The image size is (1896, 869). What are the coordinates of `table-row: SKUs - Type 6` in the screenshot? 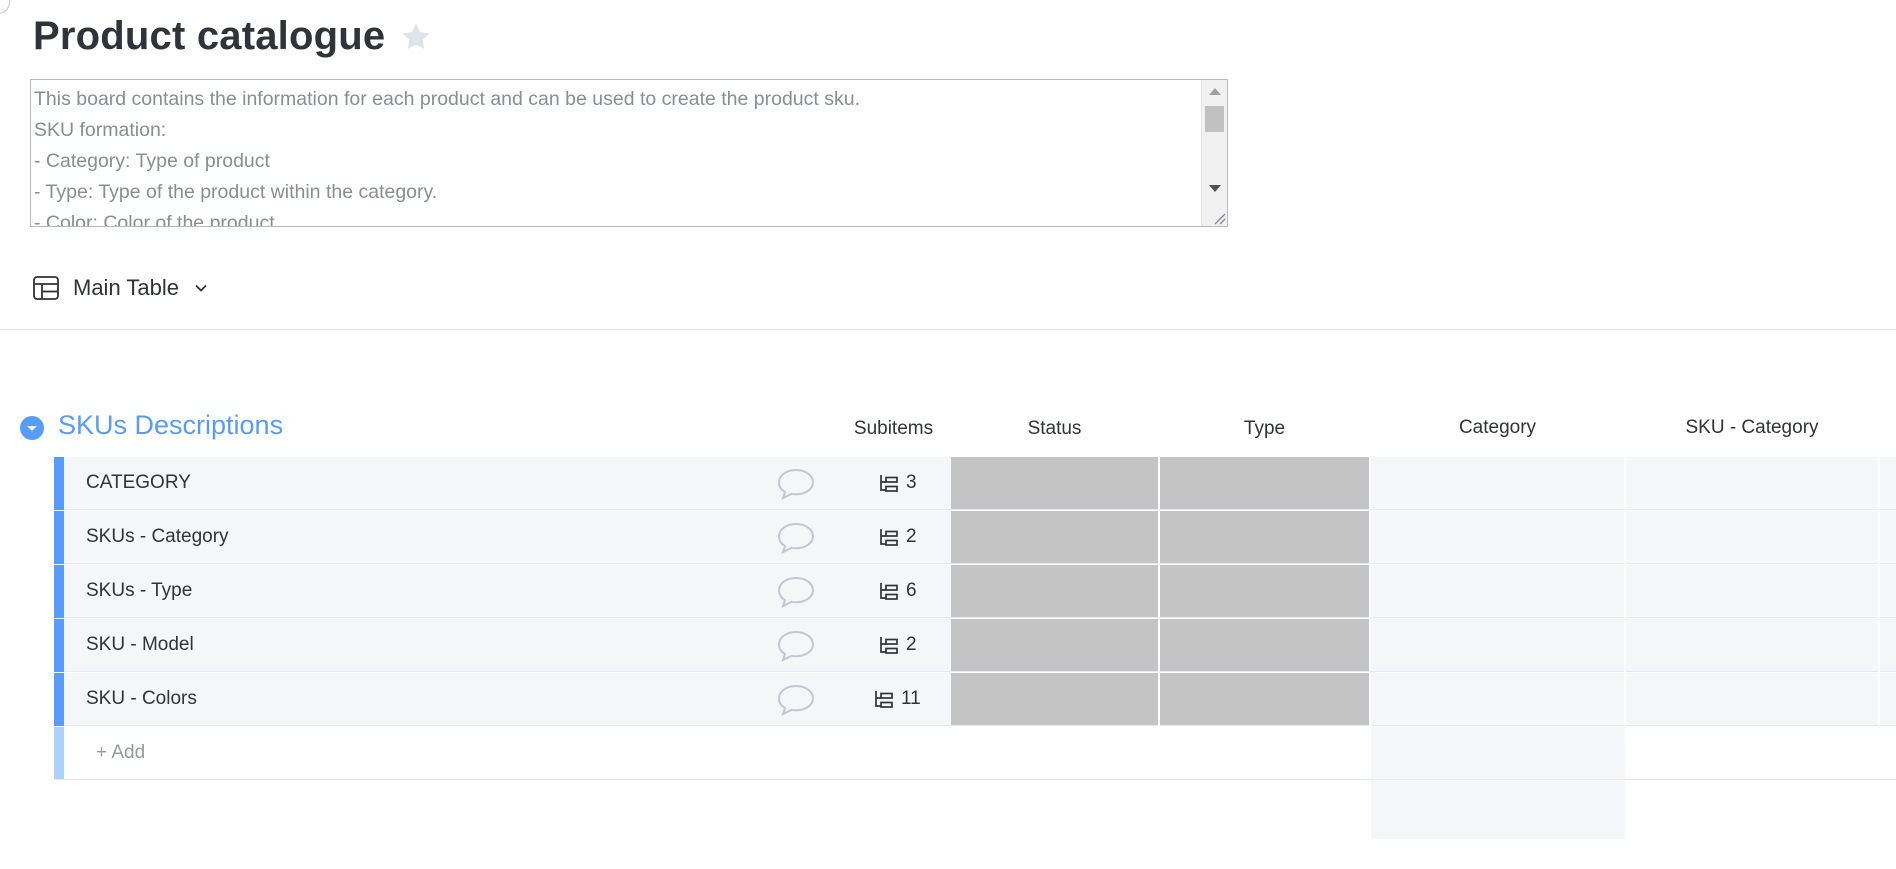 It's located at (975, 591).